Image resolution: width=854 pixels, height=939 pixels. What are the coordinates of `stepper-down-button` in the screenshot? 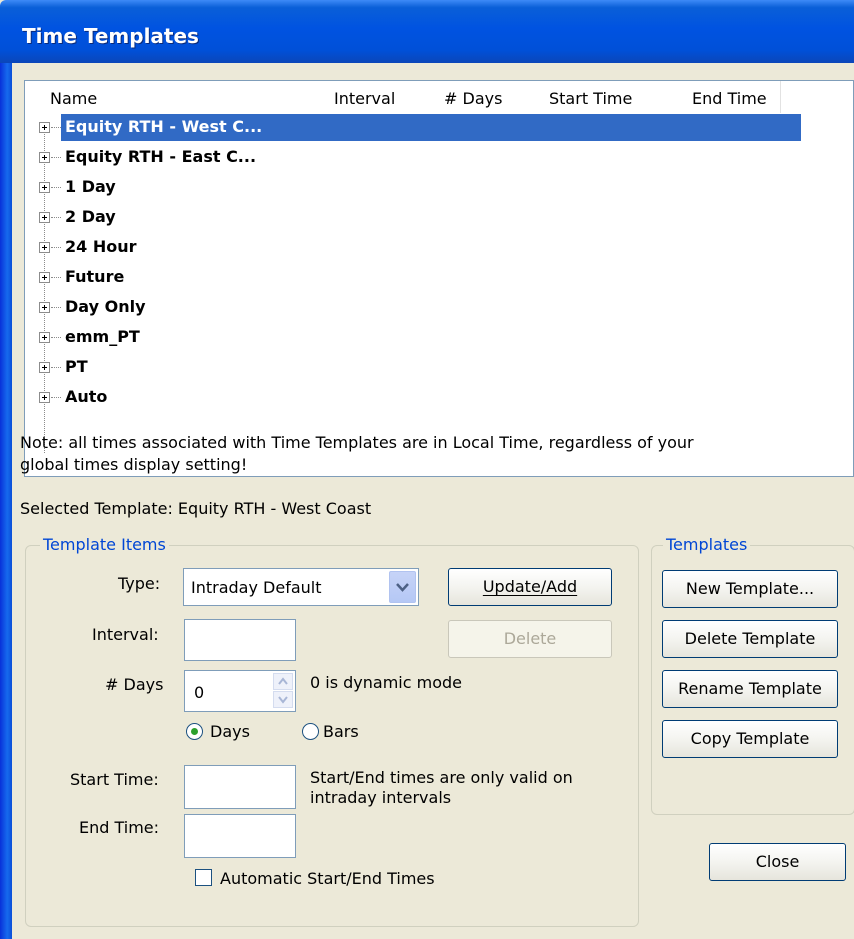 It's located at (283, 699).